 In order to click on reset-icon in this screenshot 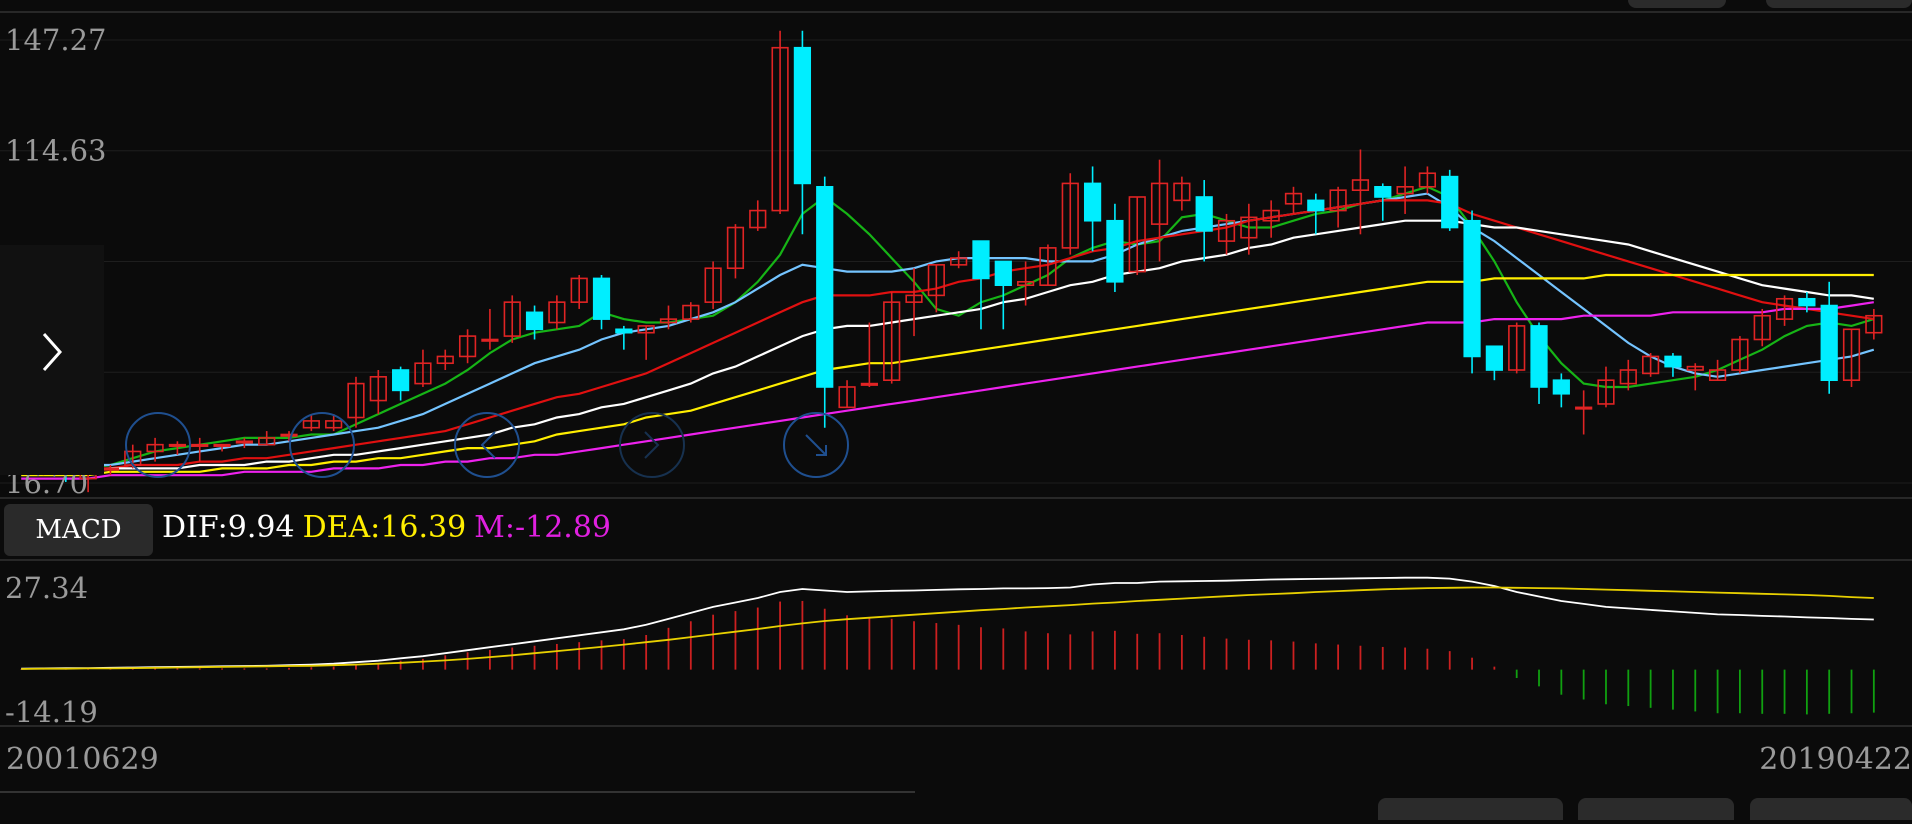, I will do `click(816, 445)`.